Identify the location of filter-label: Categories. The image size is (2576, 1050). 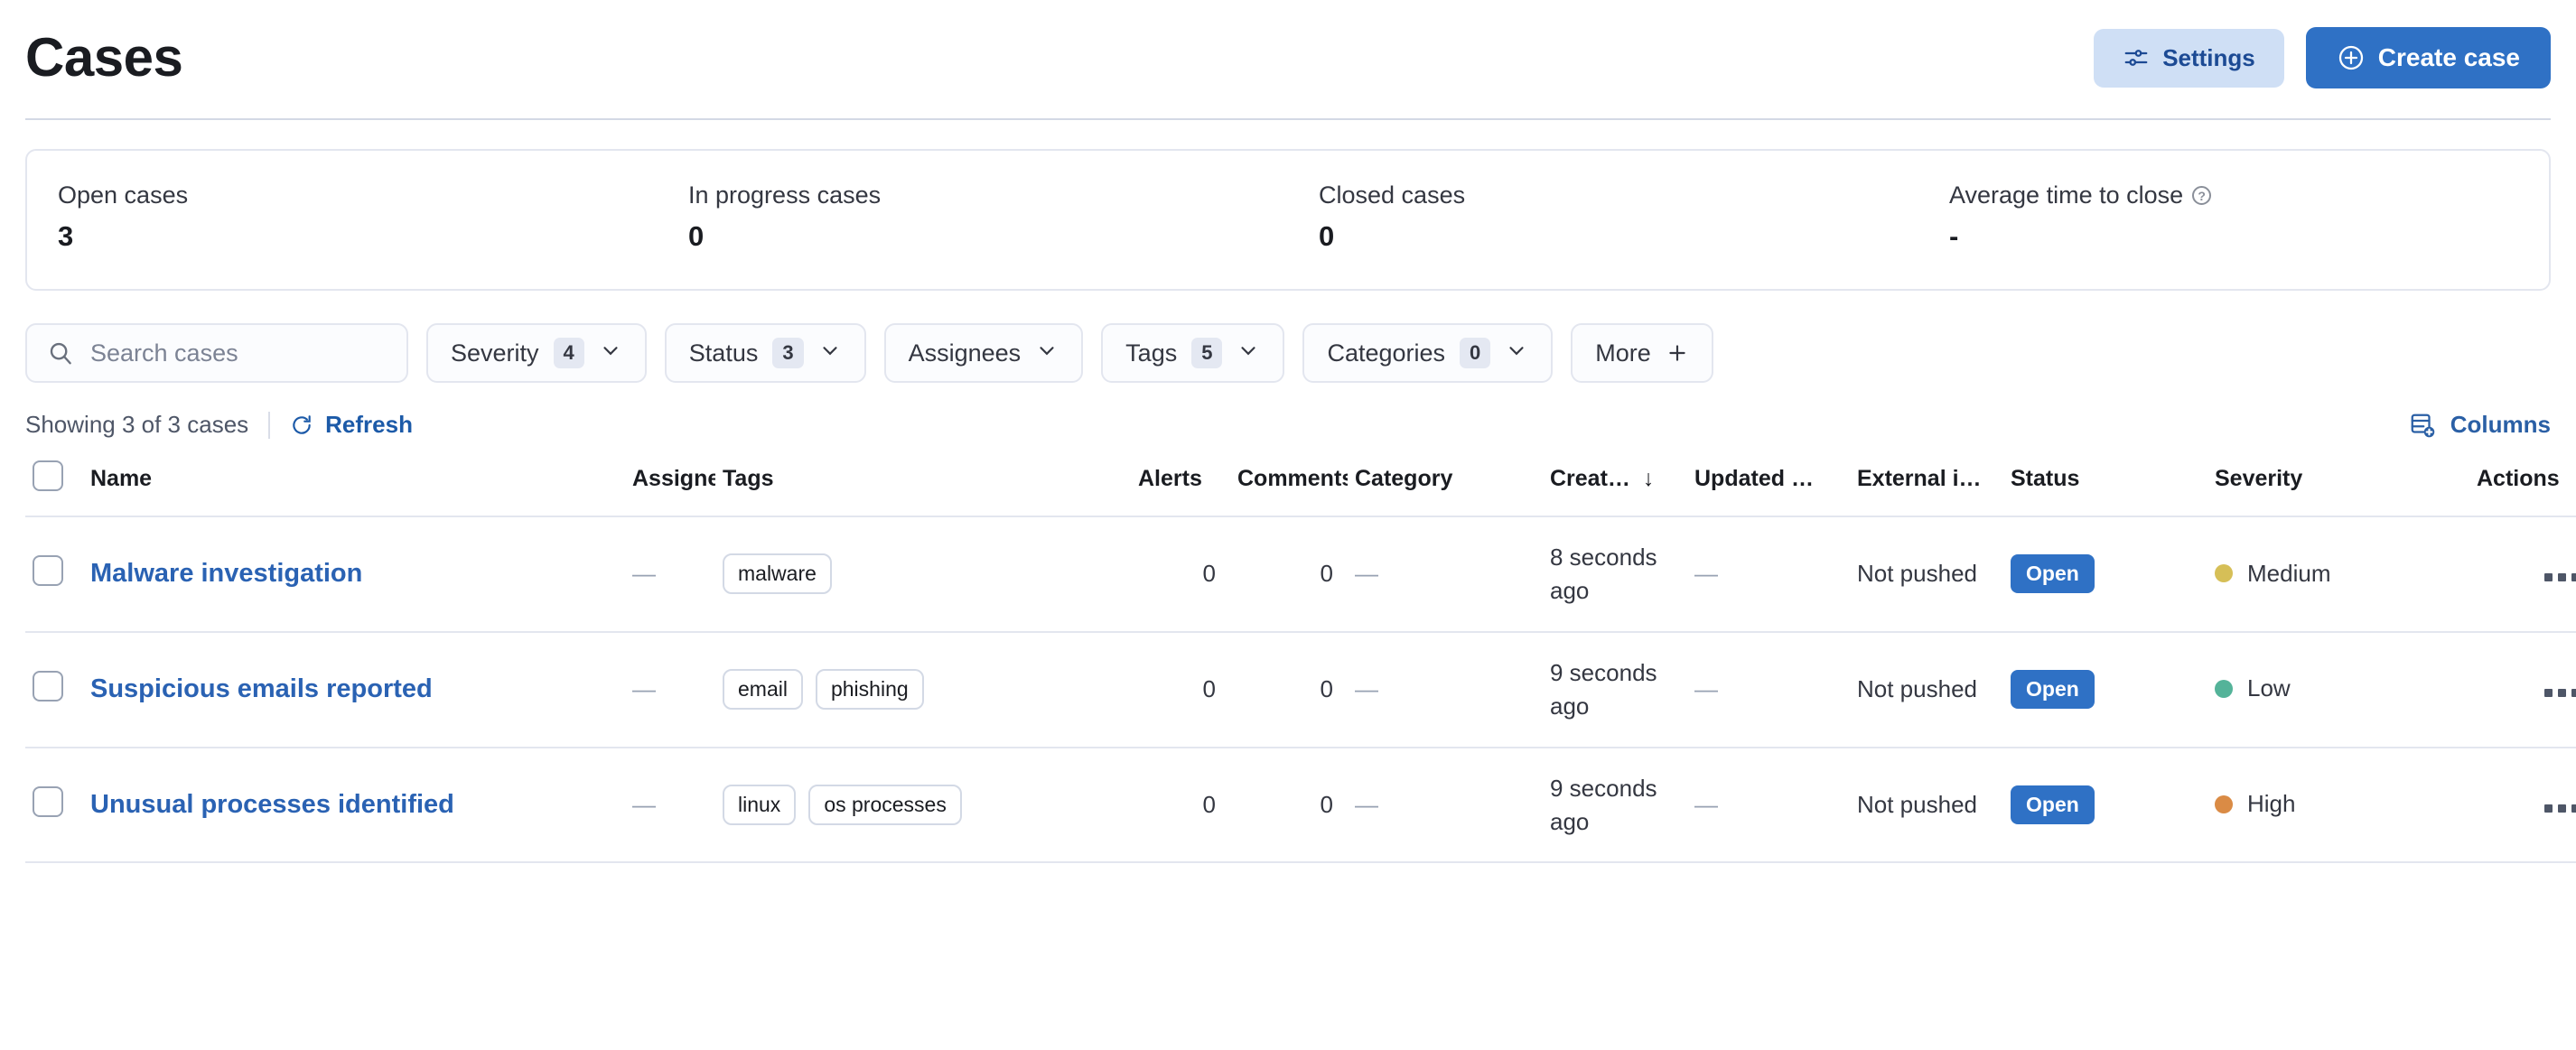
(1386, 353).